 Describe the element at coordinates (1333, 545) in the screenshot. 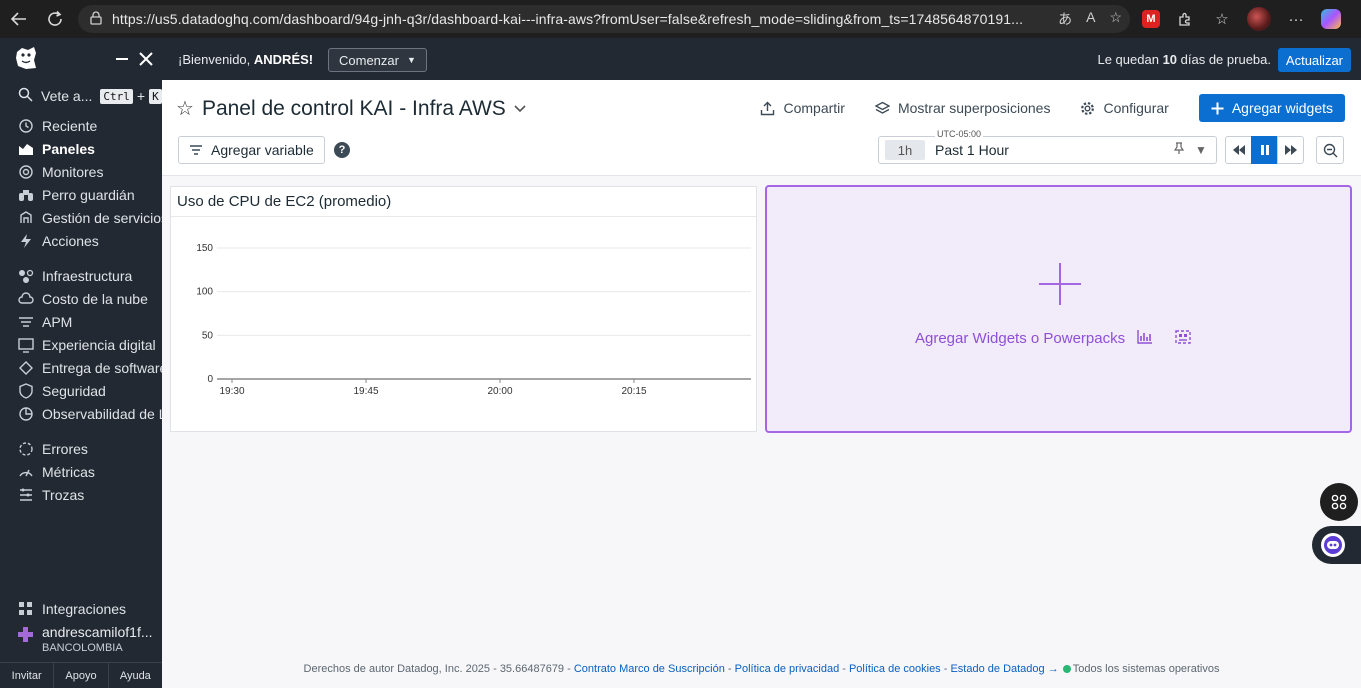

I see `assistant-bot-icon` at that location.